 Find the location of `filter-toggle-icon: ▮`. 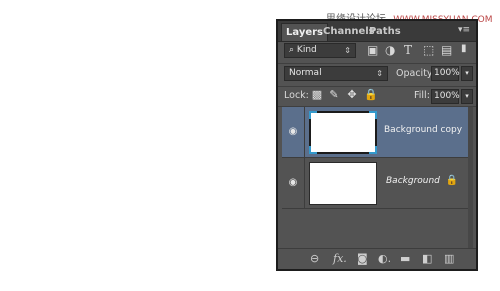

filter-toggle-icon: ▮ is located at coordinates (464, 49).